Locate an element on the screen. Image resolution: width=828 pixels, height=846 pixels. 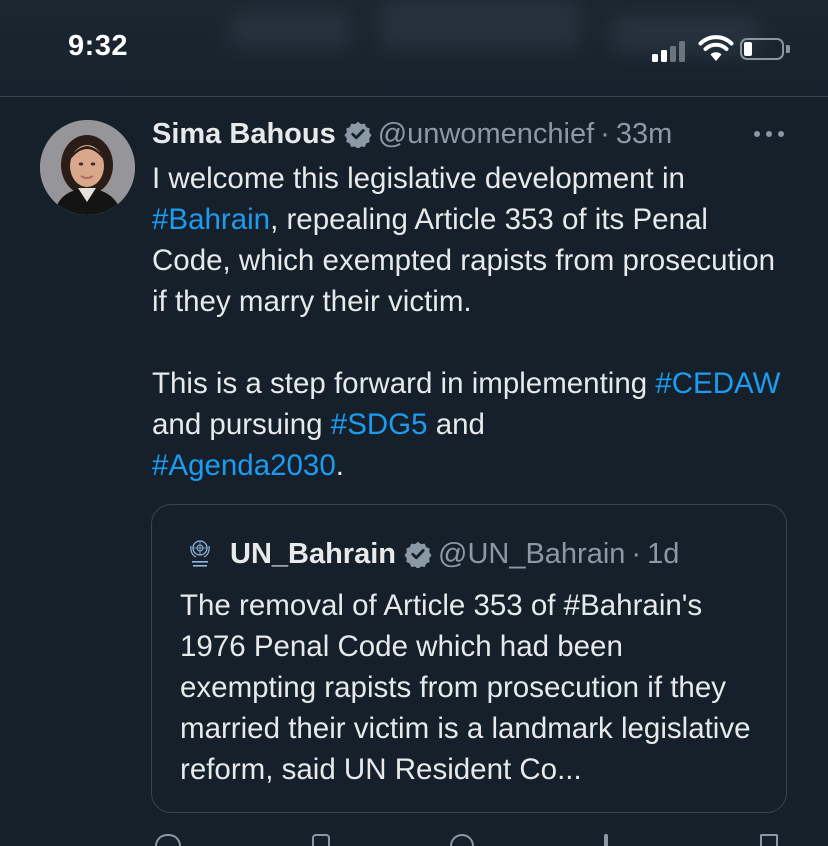
more-options-icon is located at coordinates (757, 134).